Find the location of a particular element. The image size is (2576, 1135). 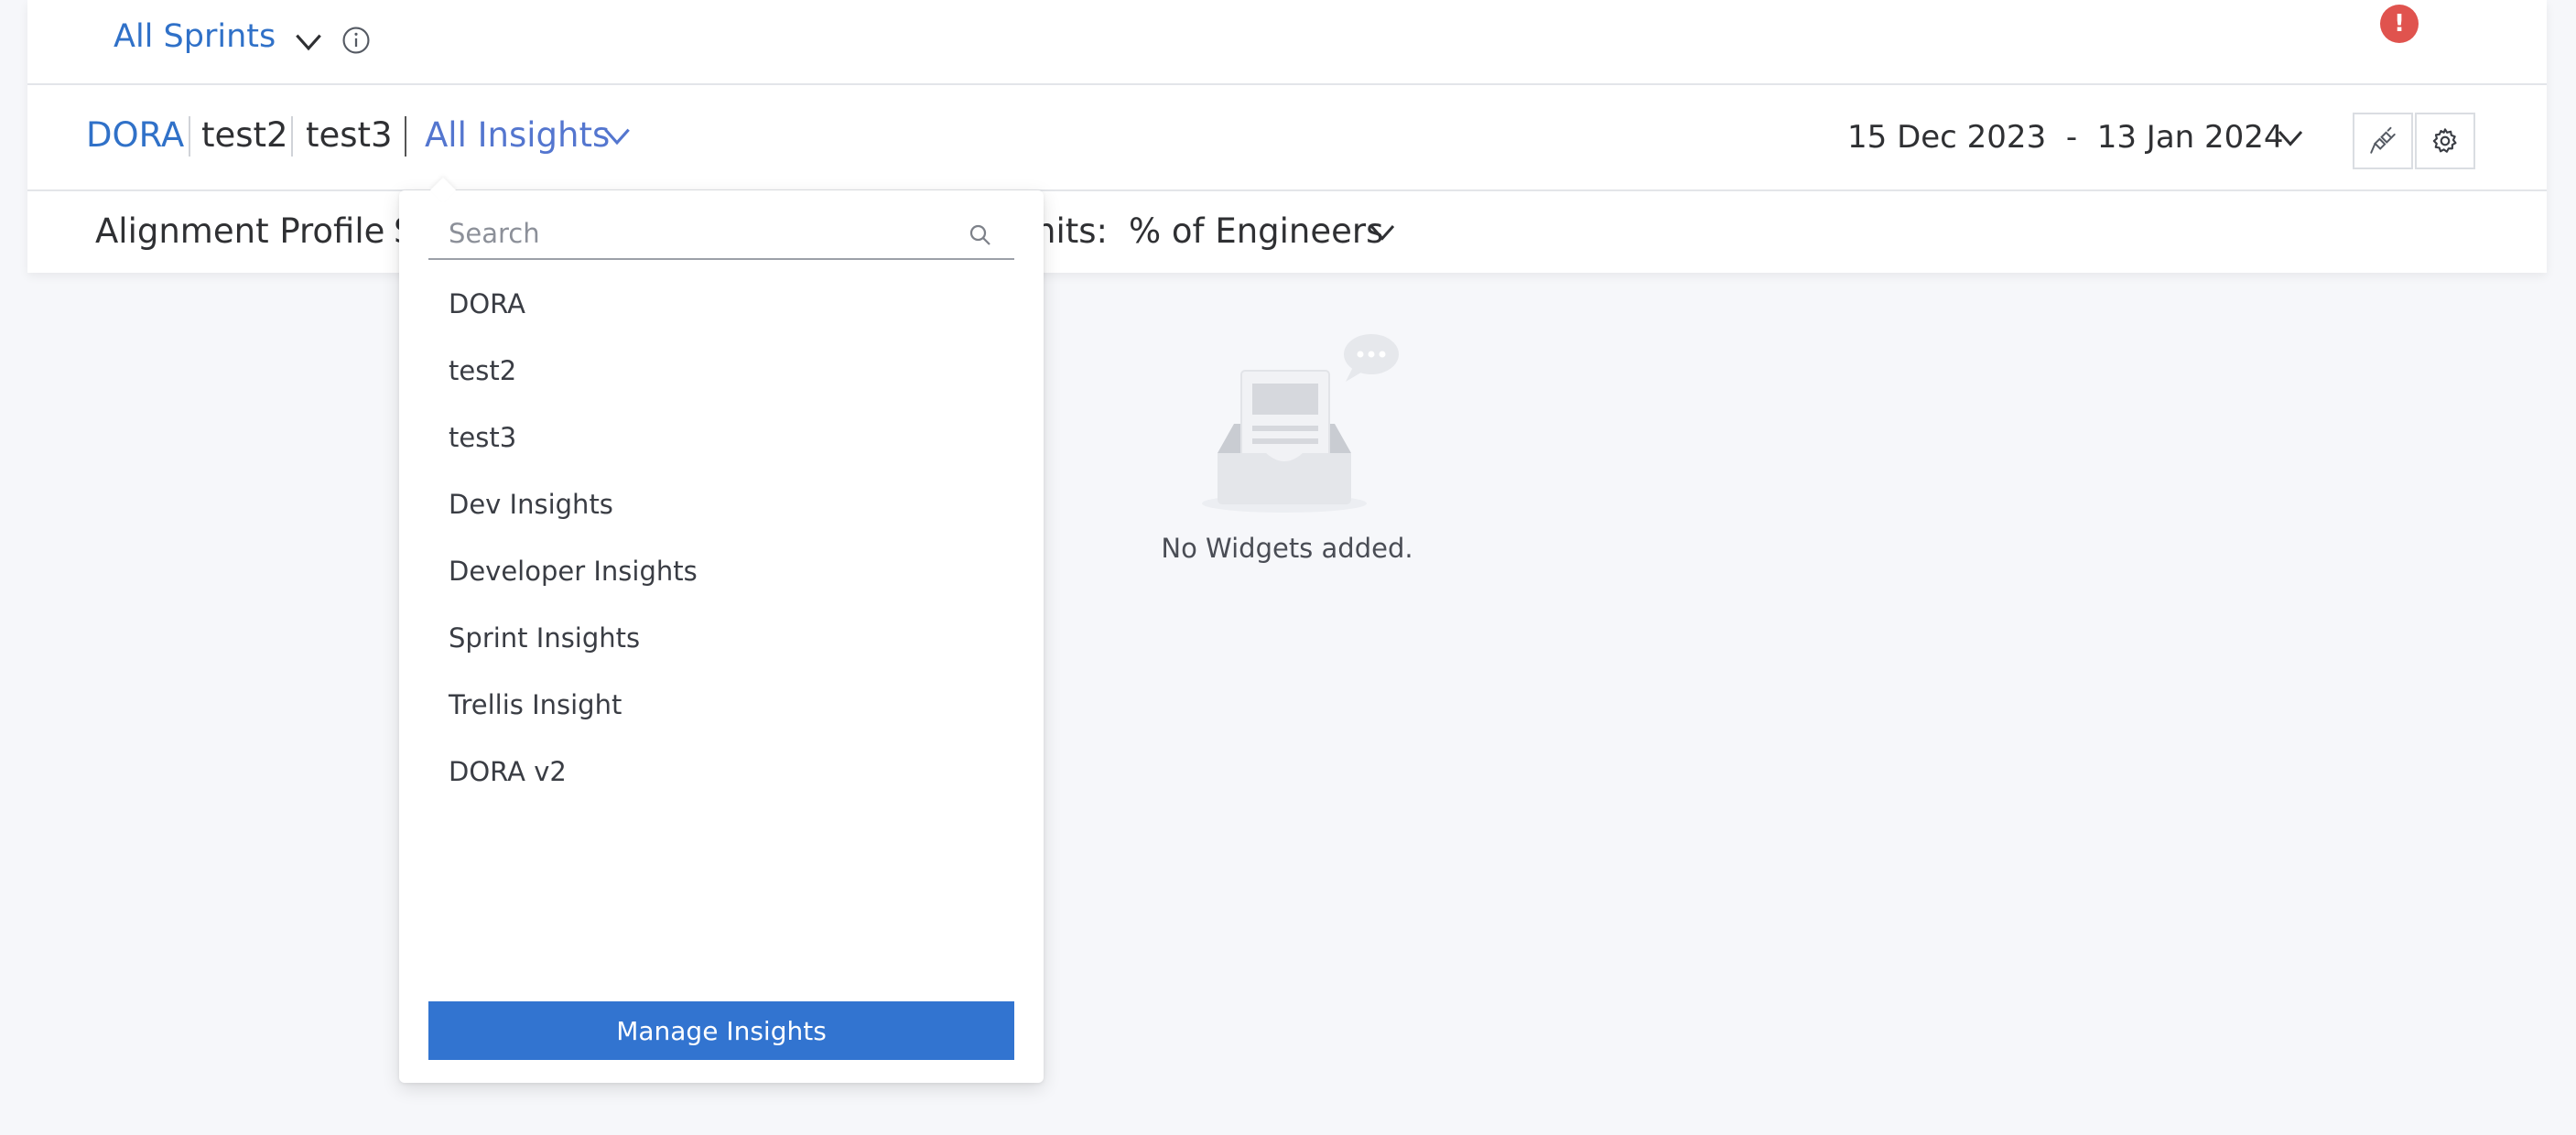

insight-item-dora: DORA is located at coordinates (722, 311).